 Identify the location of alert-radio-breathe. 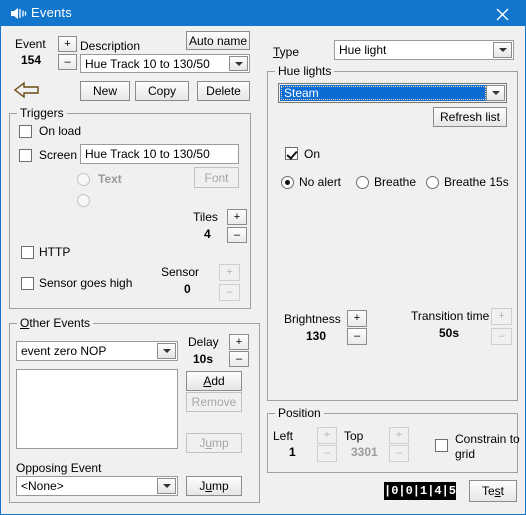
(362, 182).